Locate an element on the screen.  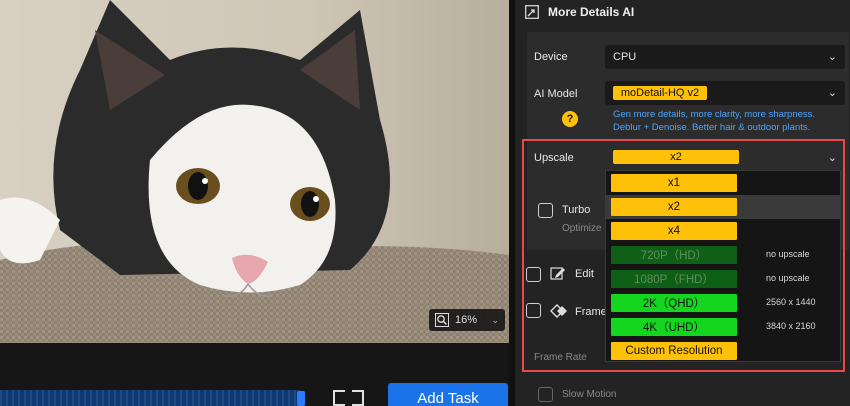
option-label: 720P（HD） is located at coordinates (674, 255).